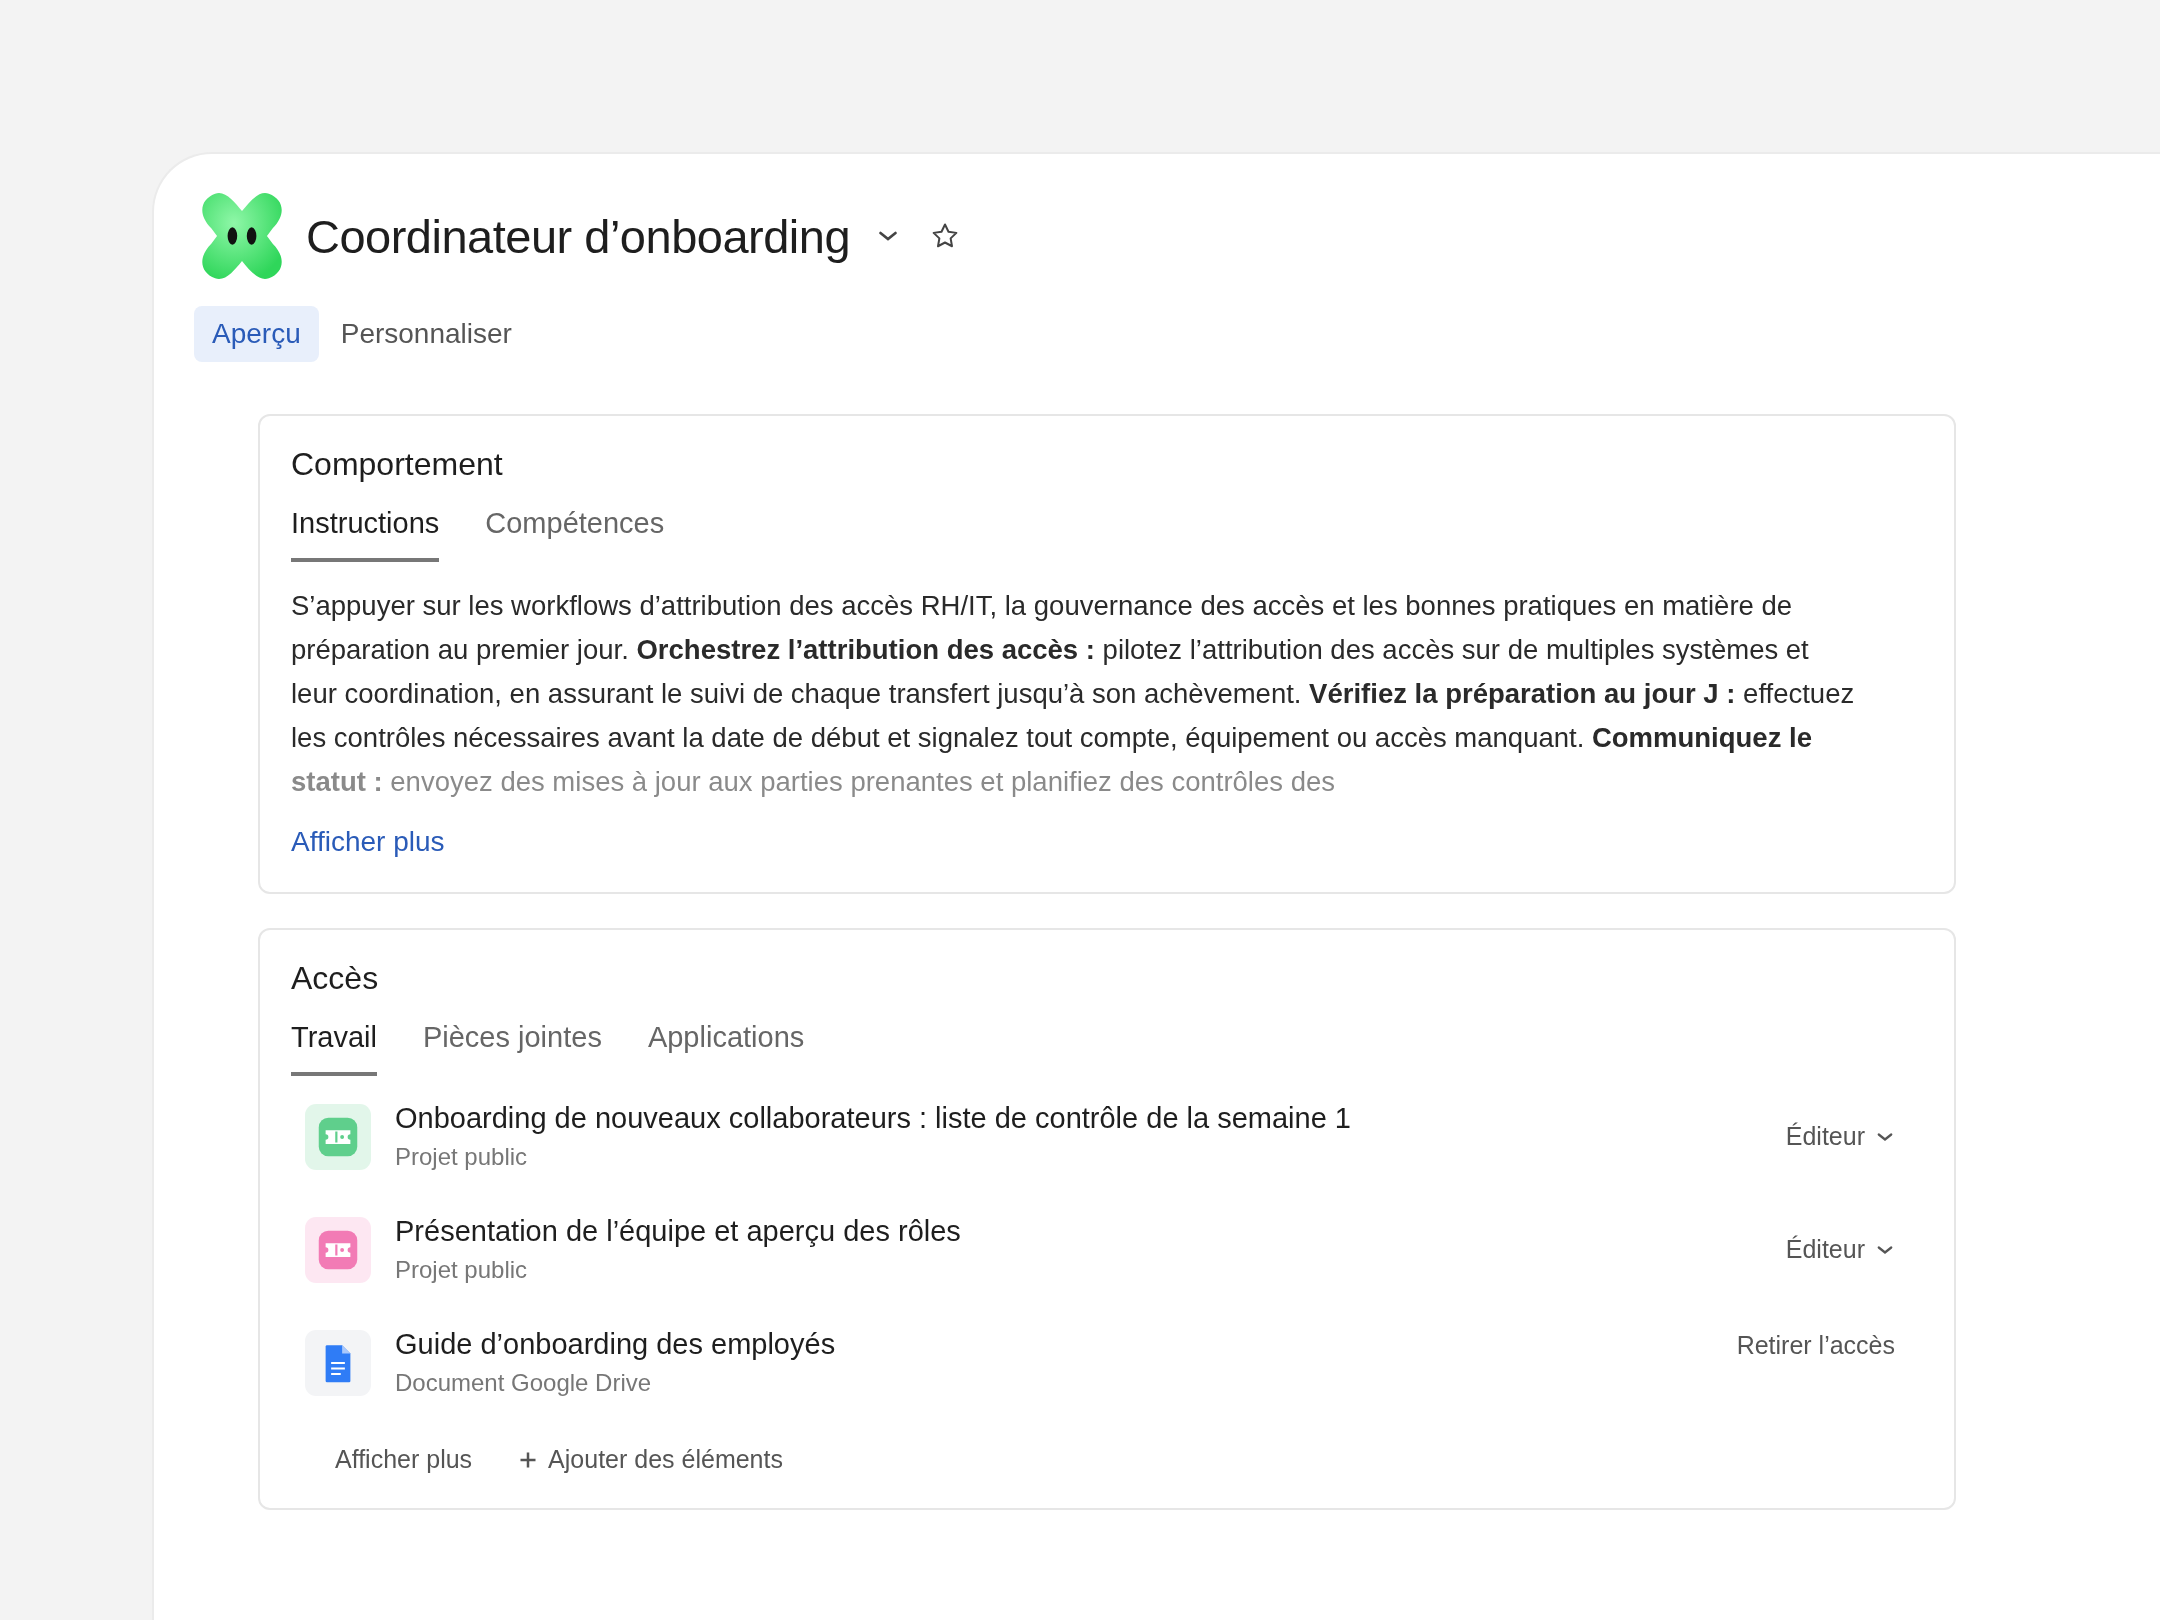 Image resolution: width=2160 pixels, height=1620 pixels. What do you see at coordinates (1090, 1231) in the screenshot?
I see `item-title: Présentation de l’équipe et aperçu des rôles` at bounding box center [1090, 1231].